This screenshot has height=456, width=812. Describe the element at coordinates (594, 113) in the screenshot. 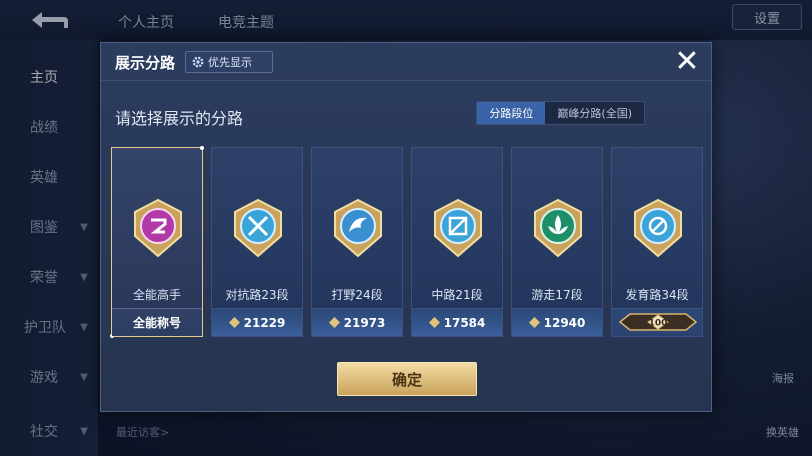

I see `tab-peak-lane-national: 巅峰分路(全国)` at that location.